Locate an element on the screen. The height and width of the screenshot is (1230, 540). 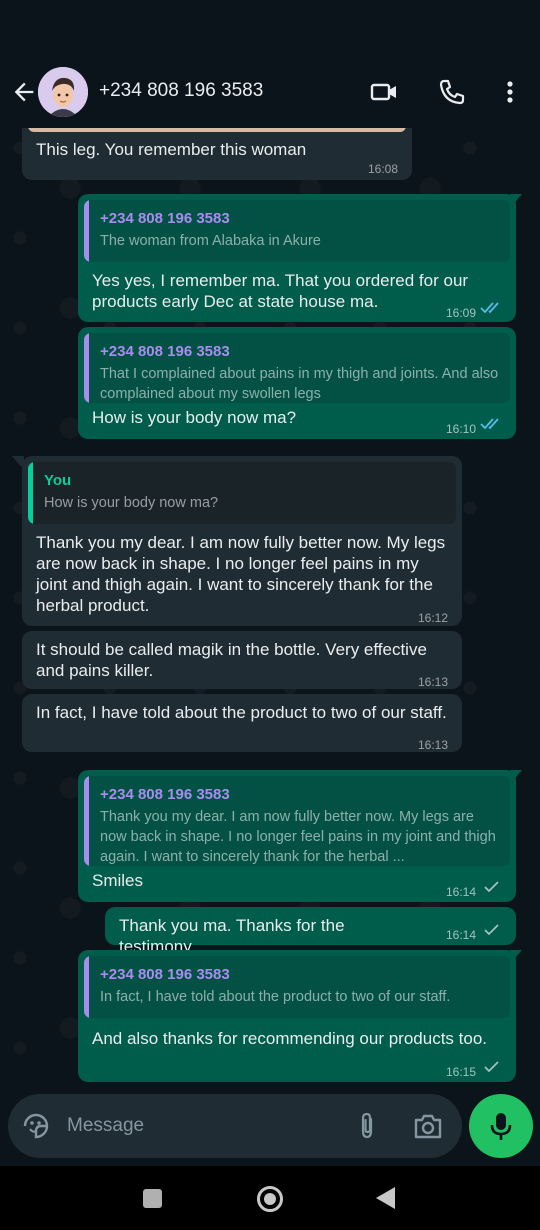
home-button is located at coordinates (270, 1199).